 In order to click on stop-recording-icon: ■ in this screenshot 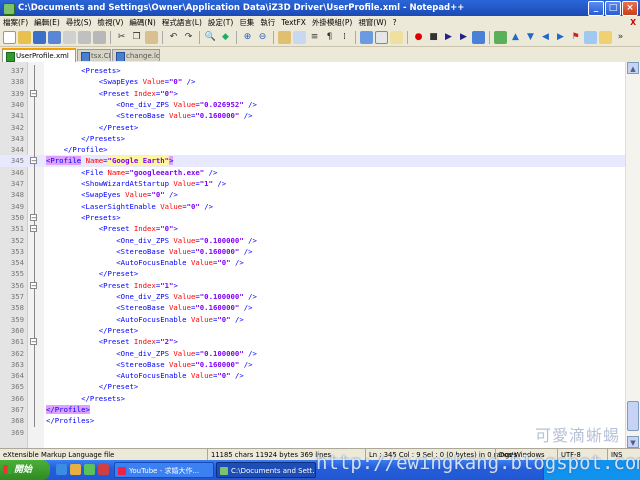, I will do `click(433, 37)`.